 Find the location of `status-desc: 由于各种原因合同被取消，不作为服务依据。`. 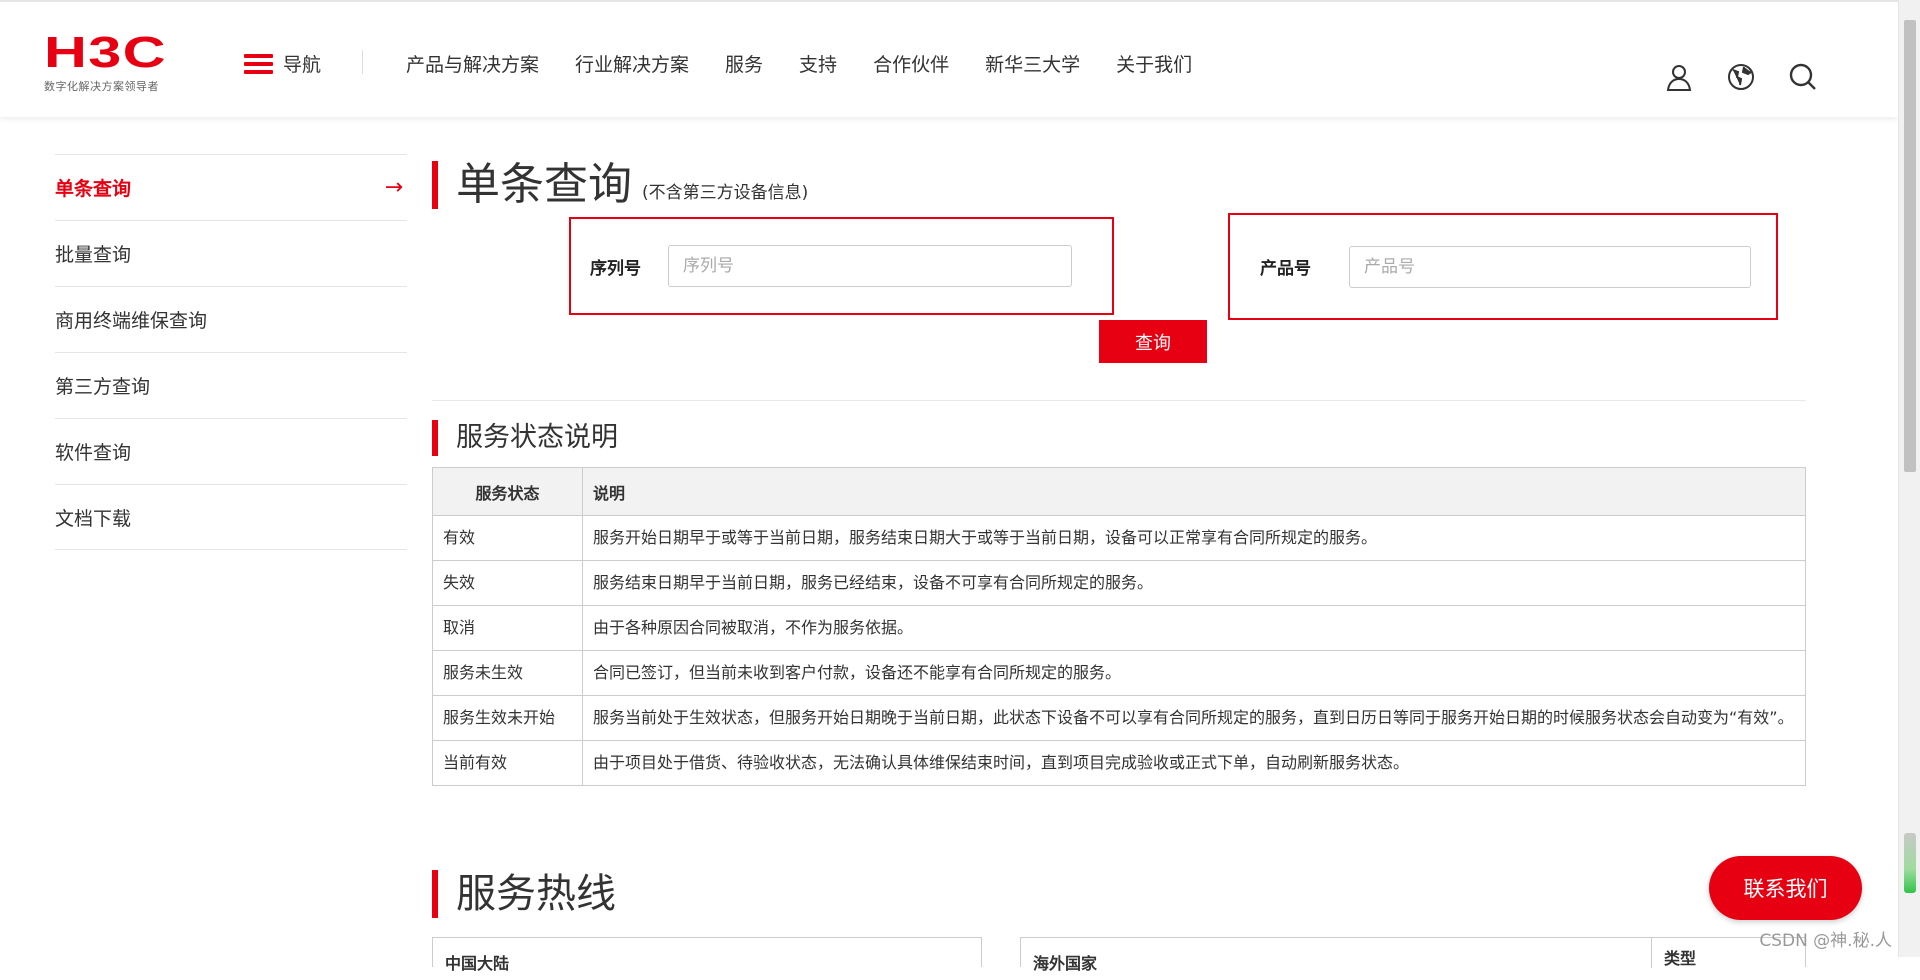

status-desc: 由于各种原因合同被取消，不作为服务依据。 is located at coordinates (1194, 628).